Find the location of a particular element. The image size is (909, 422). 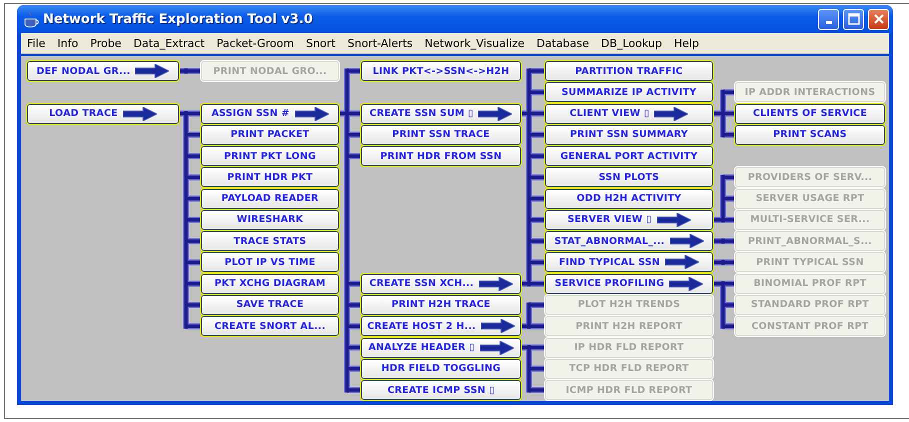

command-button: ASSIGN SSN # is located at coordinates (270, 114).